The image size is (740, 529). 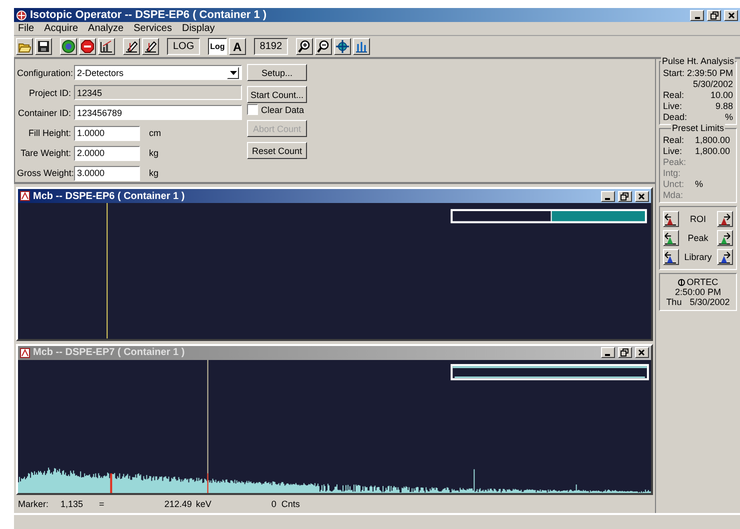 What do you see at coordinates (101, 504) in the screenshot?
I see `equals-sign: =` at bounding box center [101, 504].